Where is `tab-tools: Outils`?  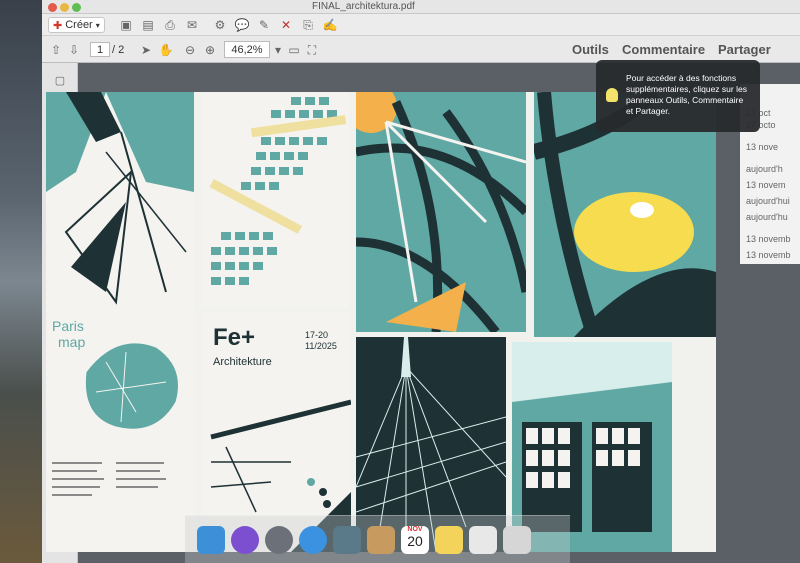 tab-tools: Outils is located at coordinates (590, 49).